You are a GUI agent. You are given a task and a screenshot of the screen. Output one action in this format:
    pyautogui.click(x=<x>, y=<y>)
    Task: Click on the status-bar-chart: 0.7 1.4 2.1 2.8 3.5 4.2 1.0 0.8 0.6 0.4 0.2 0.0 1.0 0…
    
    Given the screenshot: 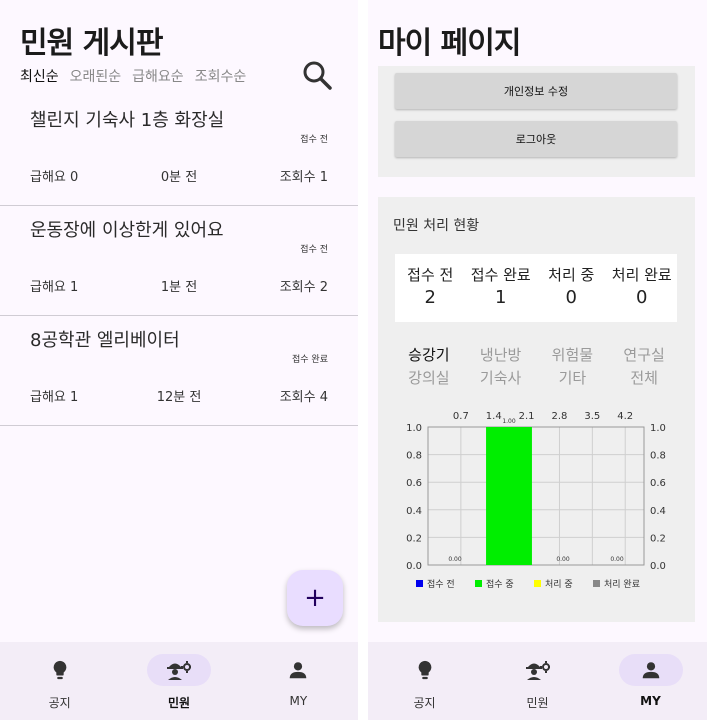 What is the action you would take?
    pyautogui.click(x=536, y=499)
    